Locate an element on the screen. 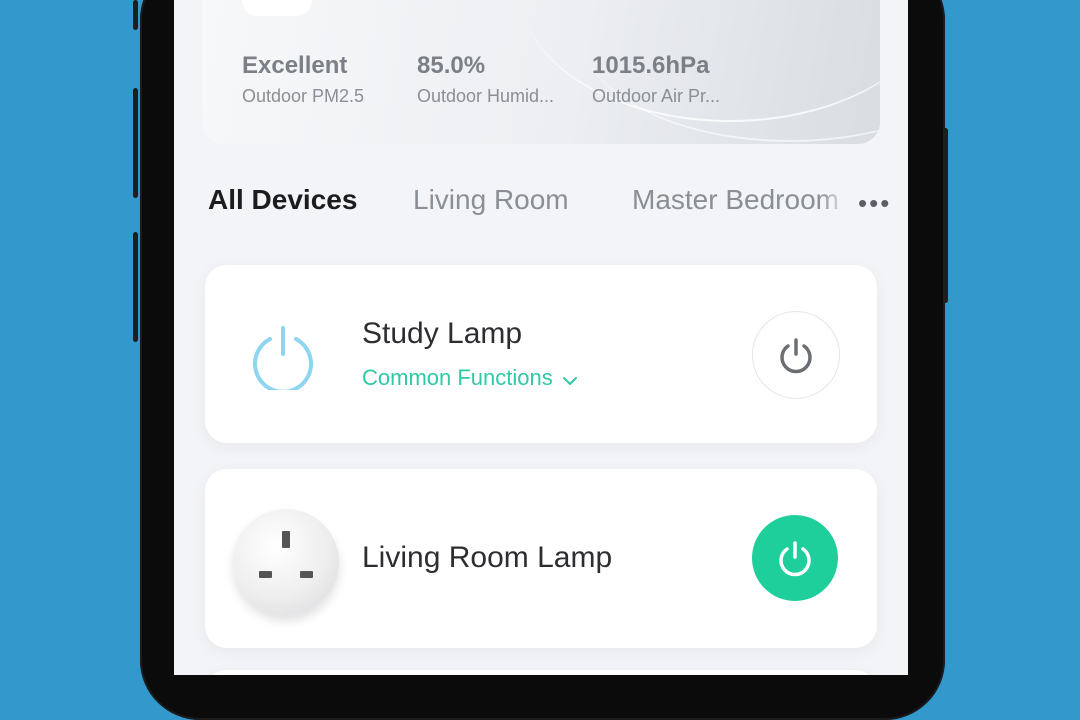 This screenshot has width=1080, height=720. stat-value: 85.0% is located at coordinates (451, 65).